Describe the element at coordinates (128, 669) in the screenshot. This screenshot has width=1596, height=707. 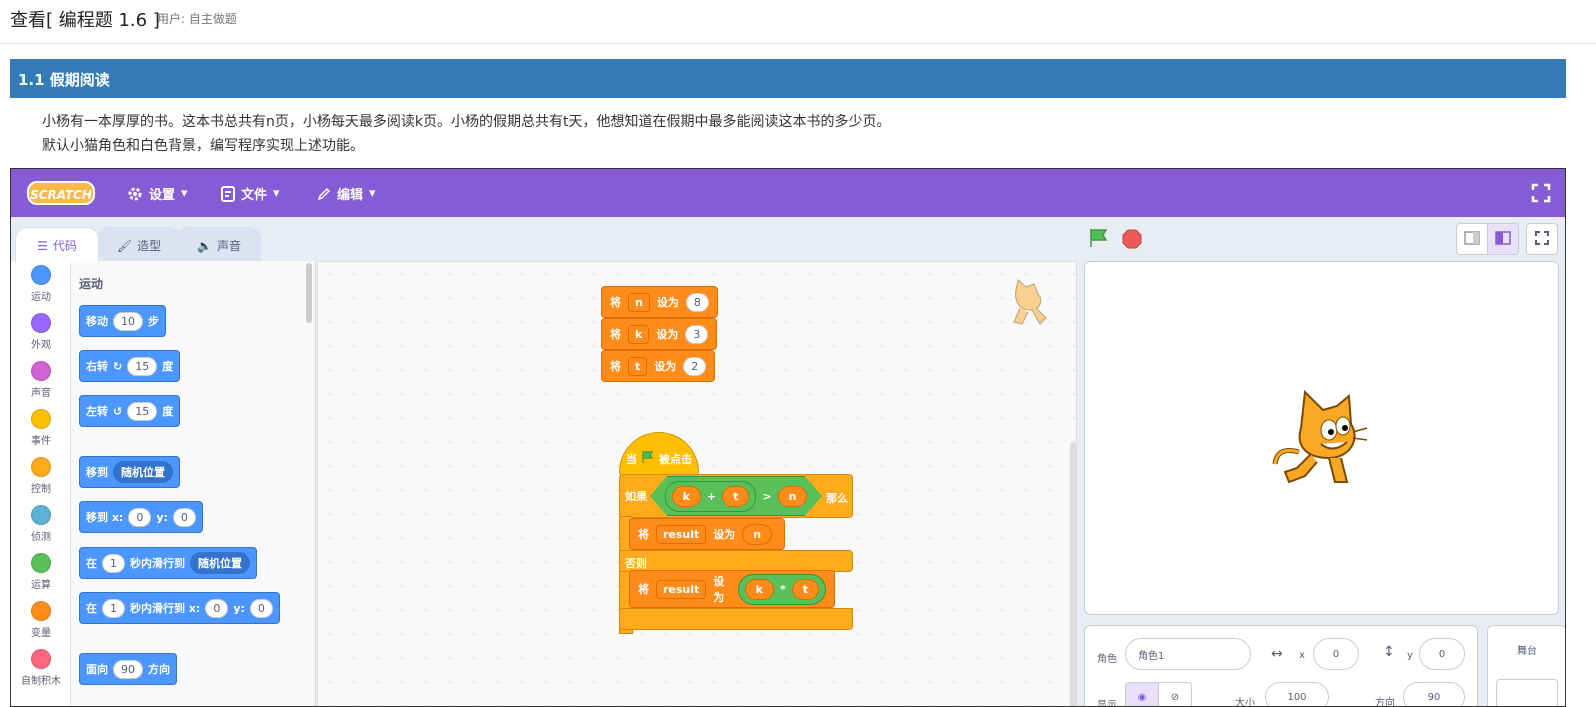
I see `point-direction-block: 面向 90 方向` at that location.